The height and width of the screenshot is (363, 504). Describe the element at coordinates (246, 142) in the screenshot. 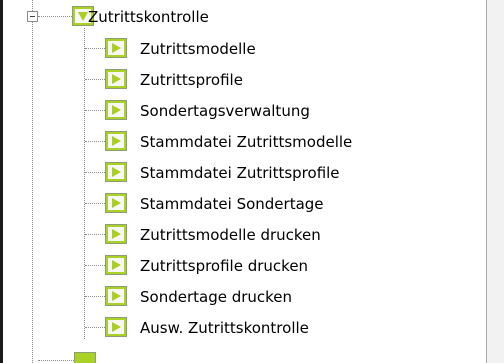

I see `tree-item-label: Stammdatei Zutrittsmodelle` at that location.